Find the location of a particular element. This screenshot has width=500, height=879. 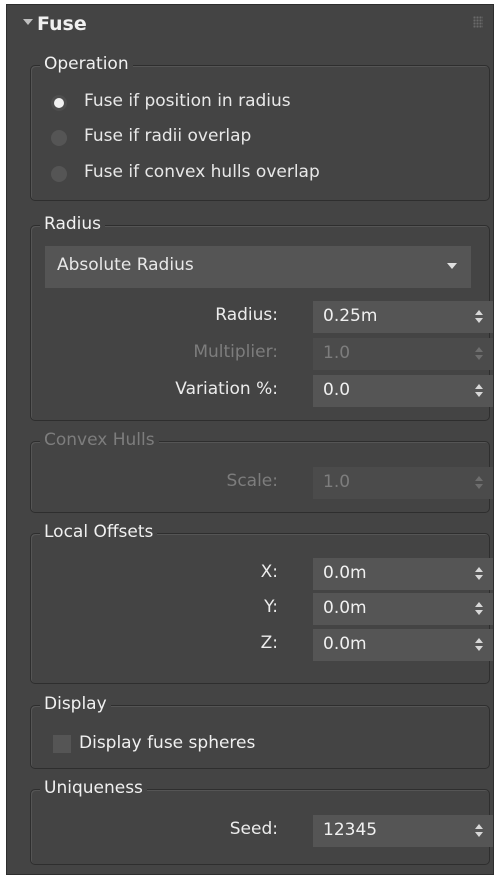

radius-value: 0.25m is located at coordinates (350, 316).